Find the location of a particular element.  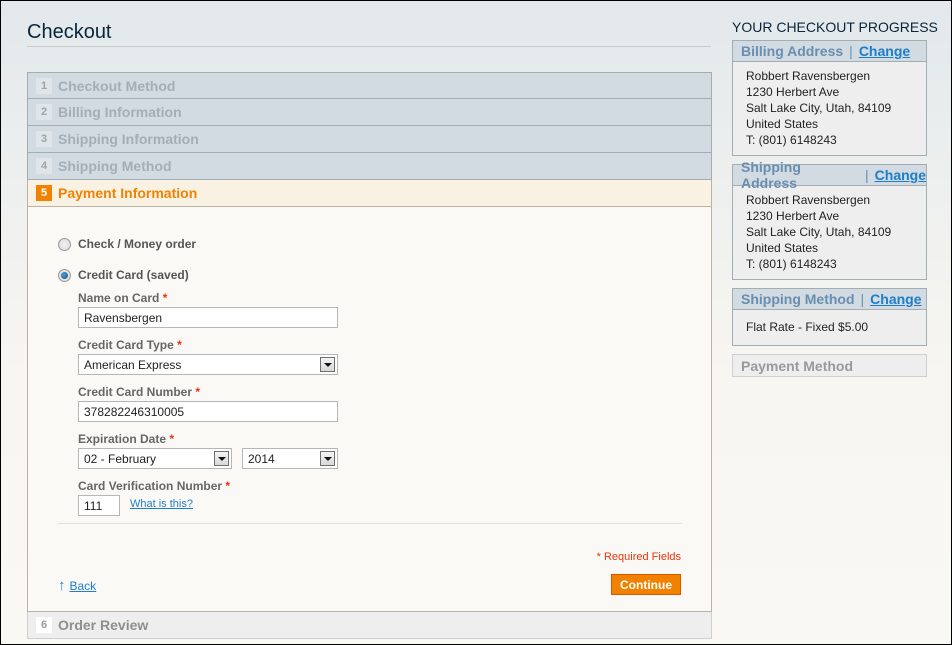

step-shipping-information: 3 Shipping Information is located at coordinates (369, 139).